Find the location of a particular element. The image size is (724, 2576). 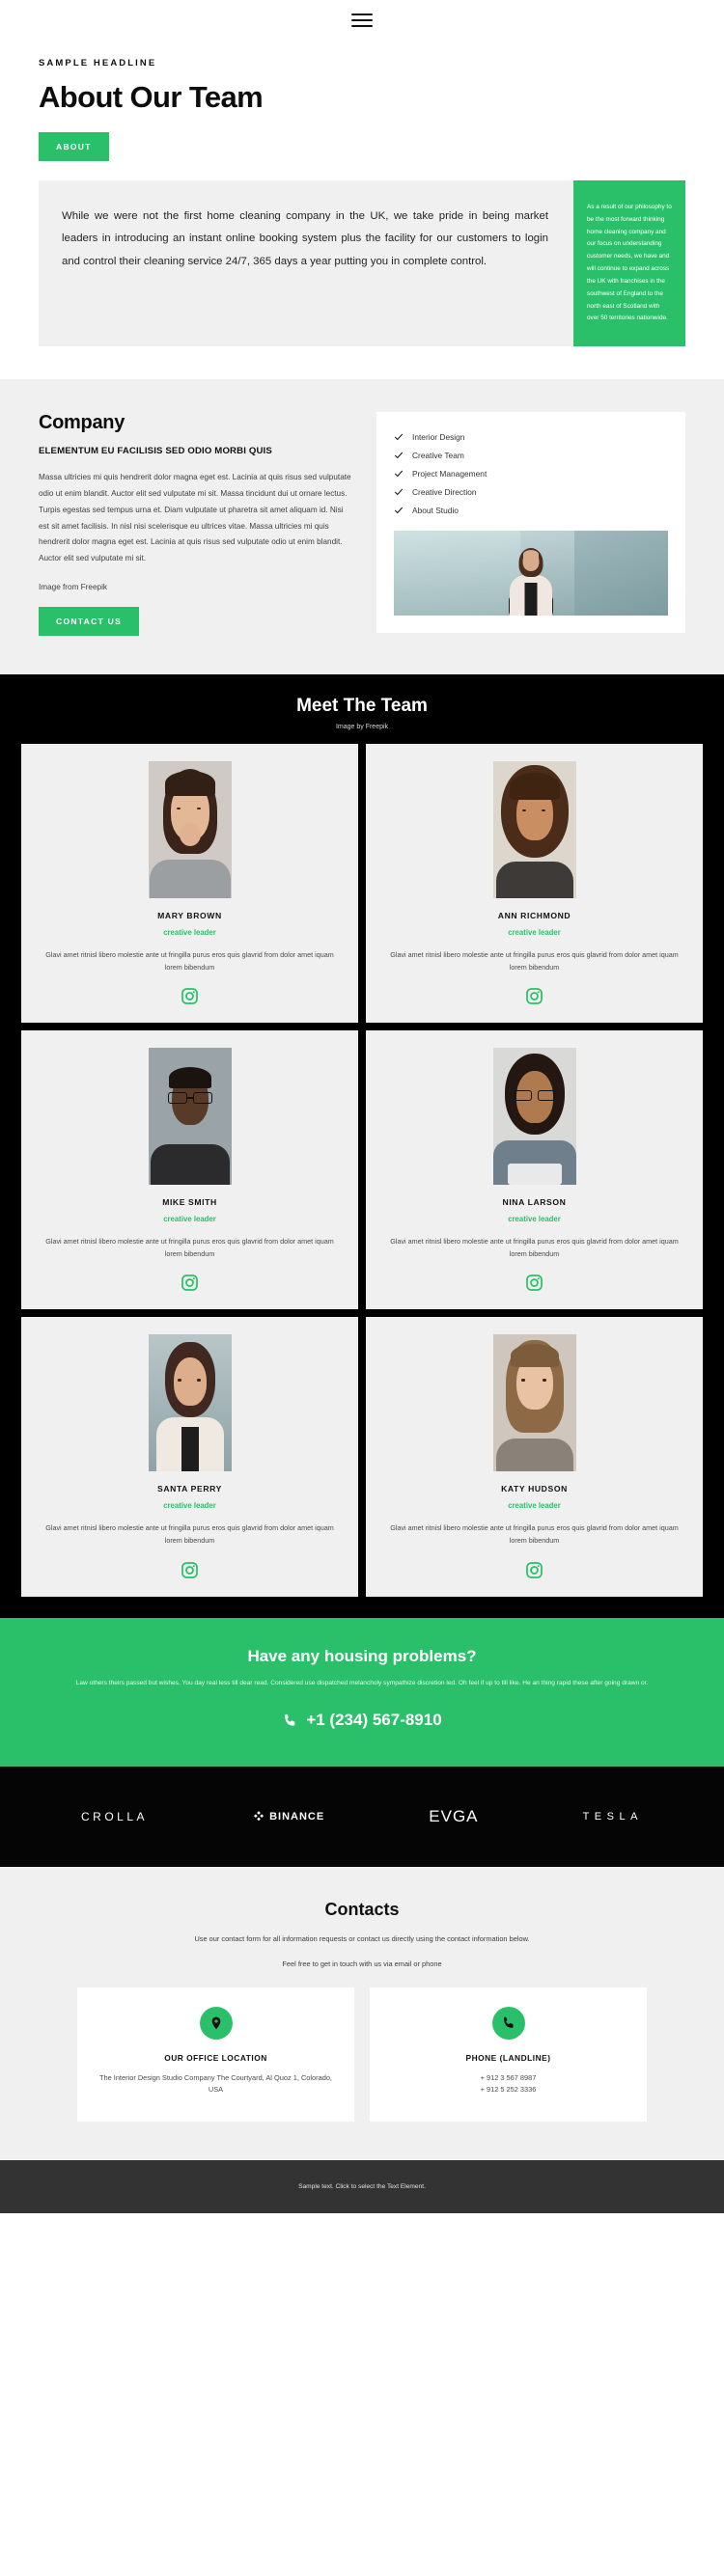

contact-us-button: CONTACT US is located at coordinates (90, 622).